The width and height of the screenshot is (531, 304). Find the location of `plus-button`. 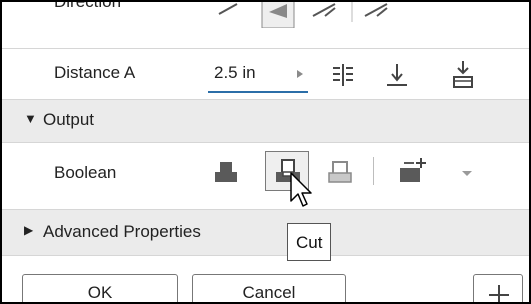

plus-button is located at coordinates (498, 288).